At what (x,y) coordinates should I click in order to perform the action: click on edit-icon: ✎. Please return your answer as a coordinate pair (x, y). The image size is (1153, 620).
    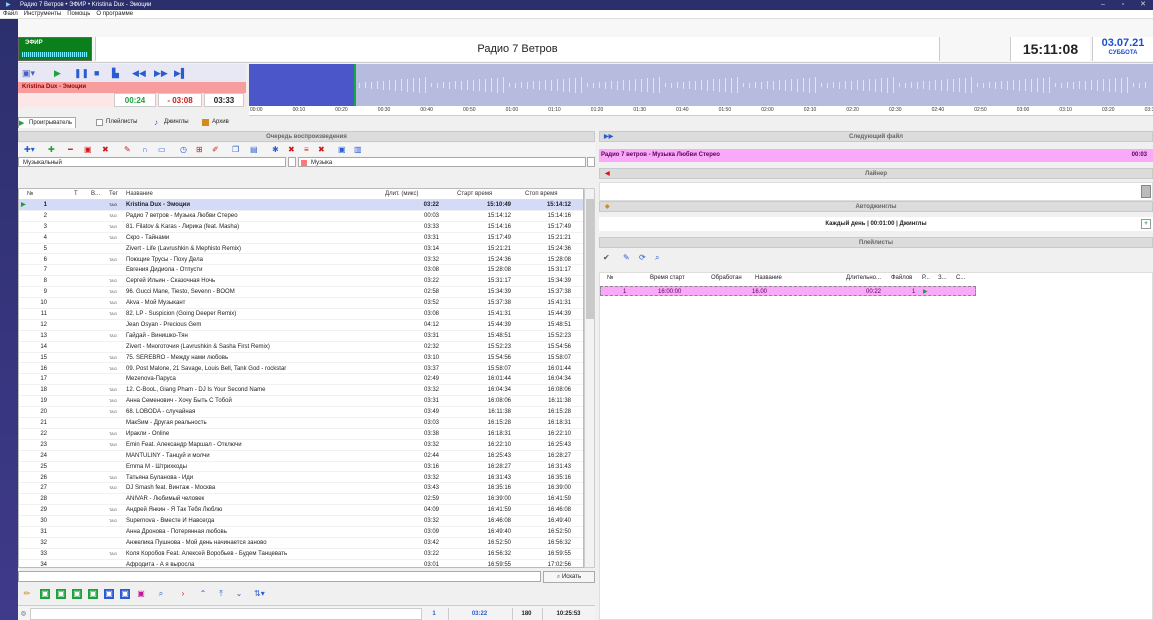
    Looking at the image, I should click on (127, 149).